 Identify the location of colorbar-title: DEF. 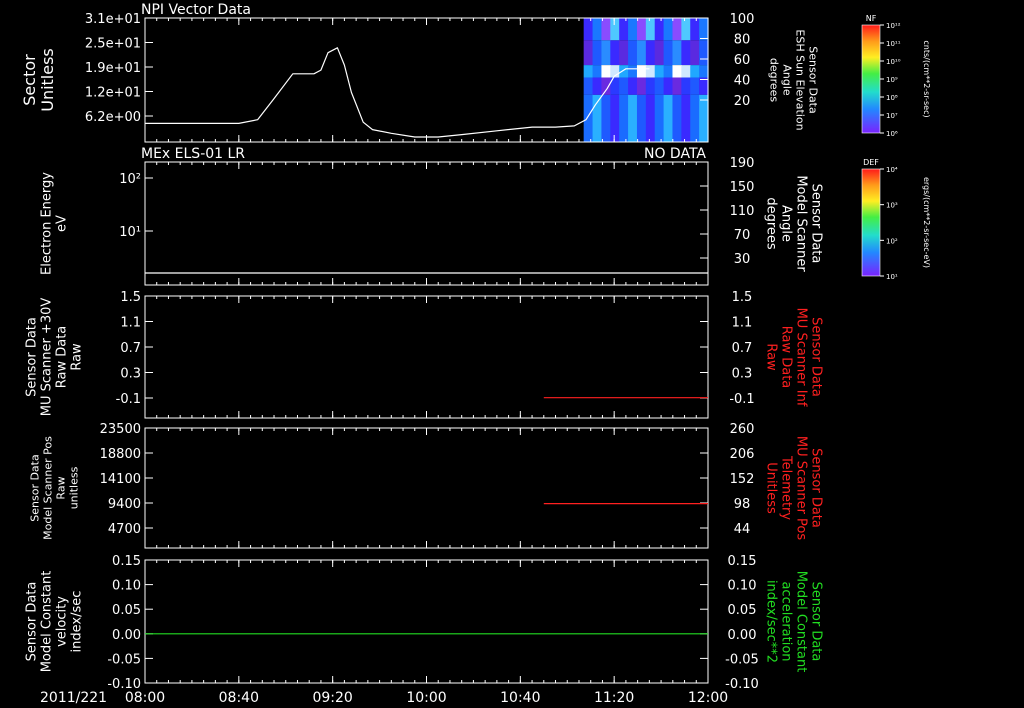
(871, 162).